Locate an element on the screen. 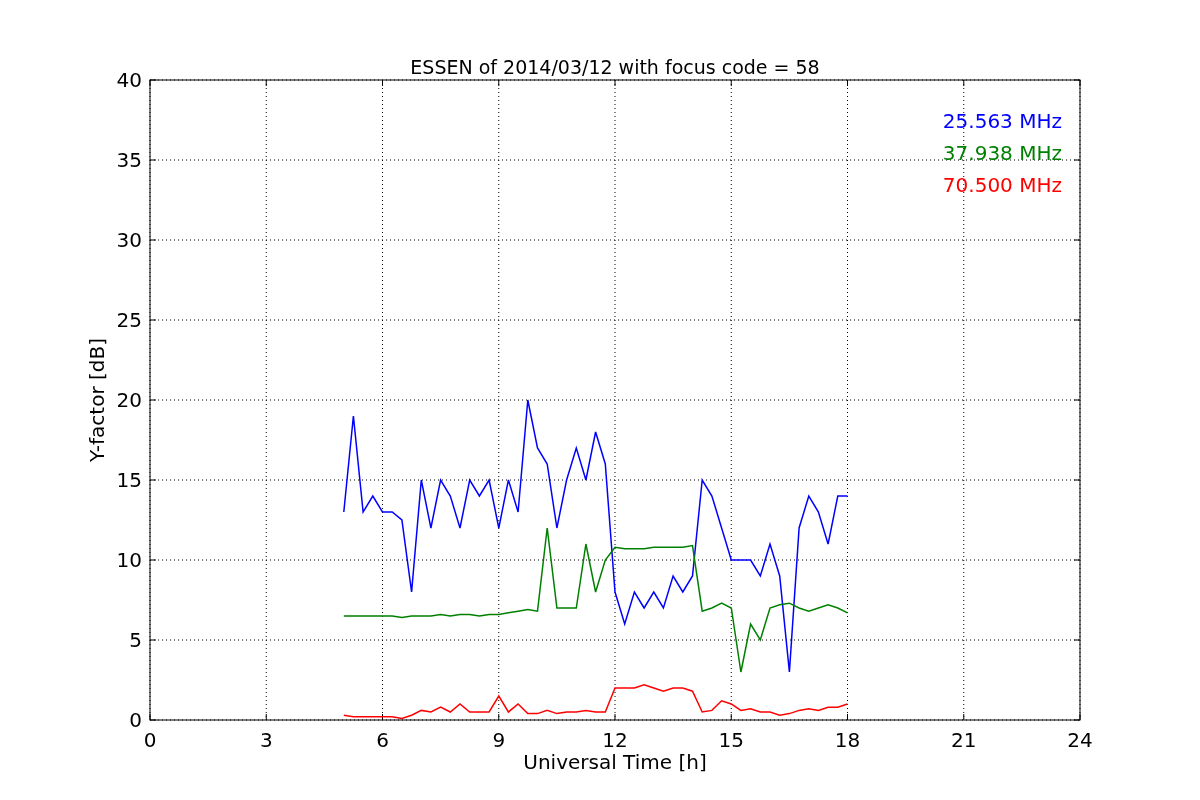 The width and height of the screenshot is (1200, 800). y-tick-label: 40 is located at coordinates (129, 80).